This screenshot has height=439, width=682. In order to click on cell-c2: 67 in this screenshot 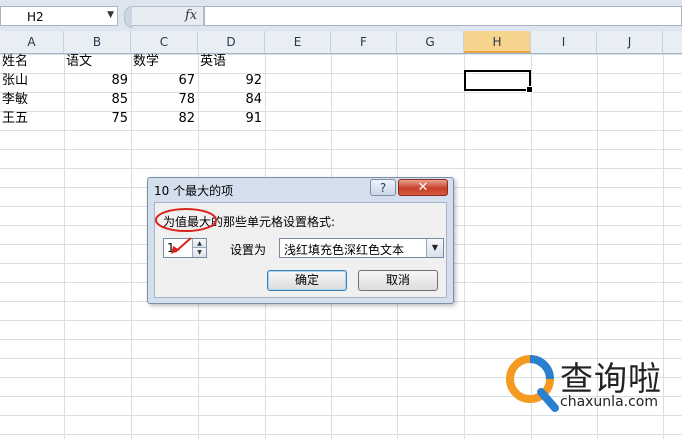, I will do `click(164, 80)`.